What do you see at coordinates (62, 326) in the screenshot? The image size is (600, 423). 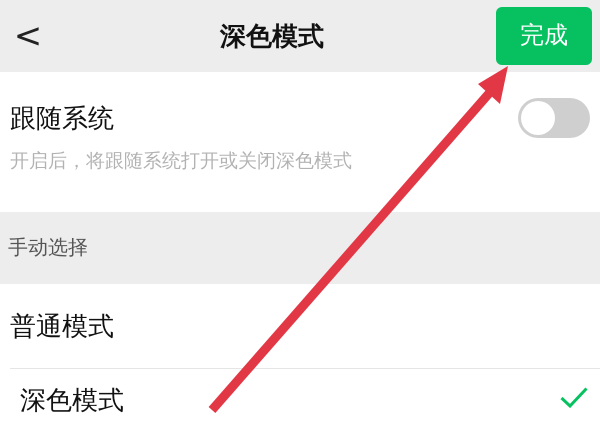 I see `mode-label: 普通模式` at bounding box center [62, 326].